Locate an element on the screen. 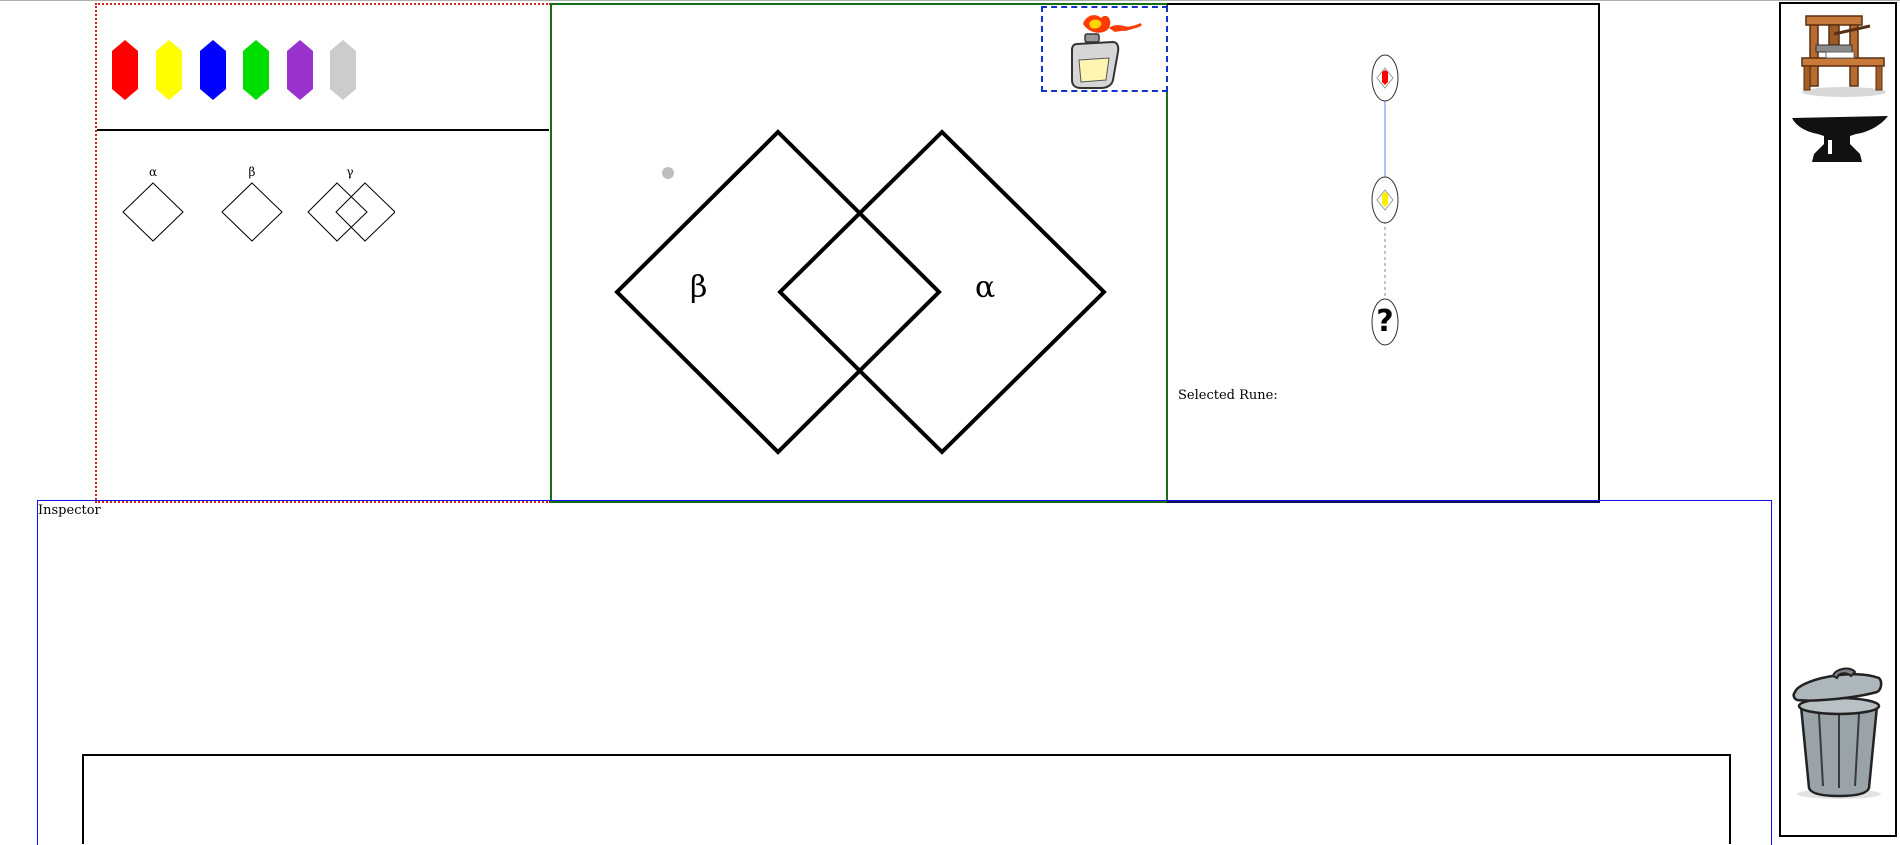 The width and height of the screenshot is (1900, 845). inspector-title: Inspector is located at coordinates (69, 510).